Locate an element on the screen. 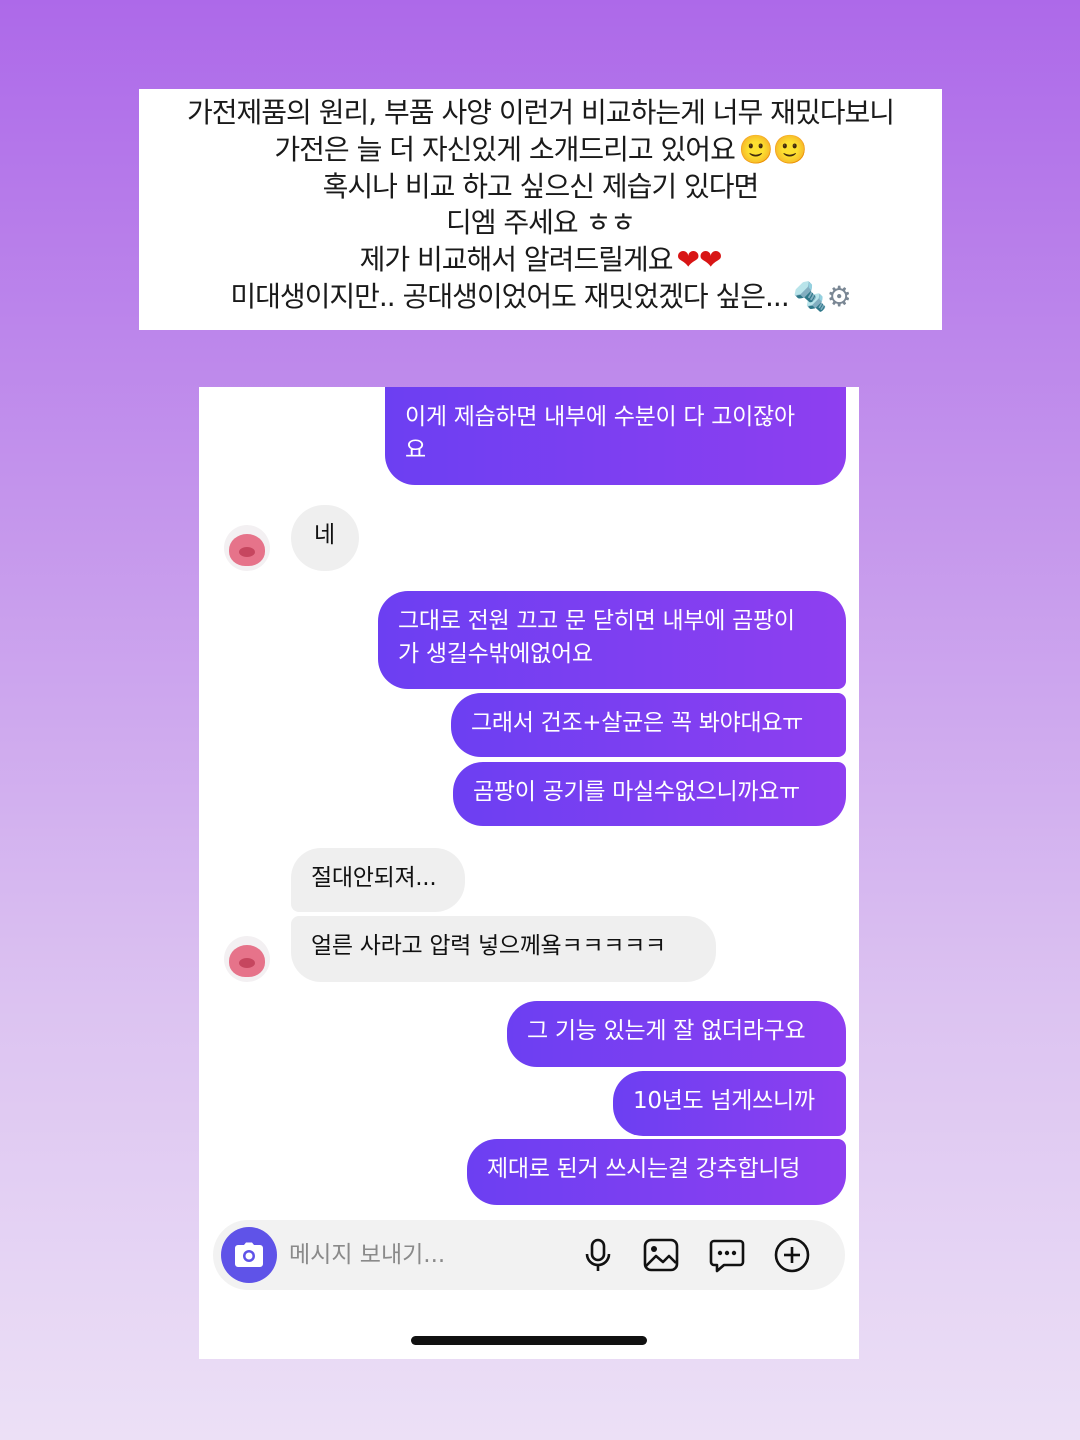  caption-line: 디엠 주세요 ㅎㅎ is located at coordinates (540, 223).